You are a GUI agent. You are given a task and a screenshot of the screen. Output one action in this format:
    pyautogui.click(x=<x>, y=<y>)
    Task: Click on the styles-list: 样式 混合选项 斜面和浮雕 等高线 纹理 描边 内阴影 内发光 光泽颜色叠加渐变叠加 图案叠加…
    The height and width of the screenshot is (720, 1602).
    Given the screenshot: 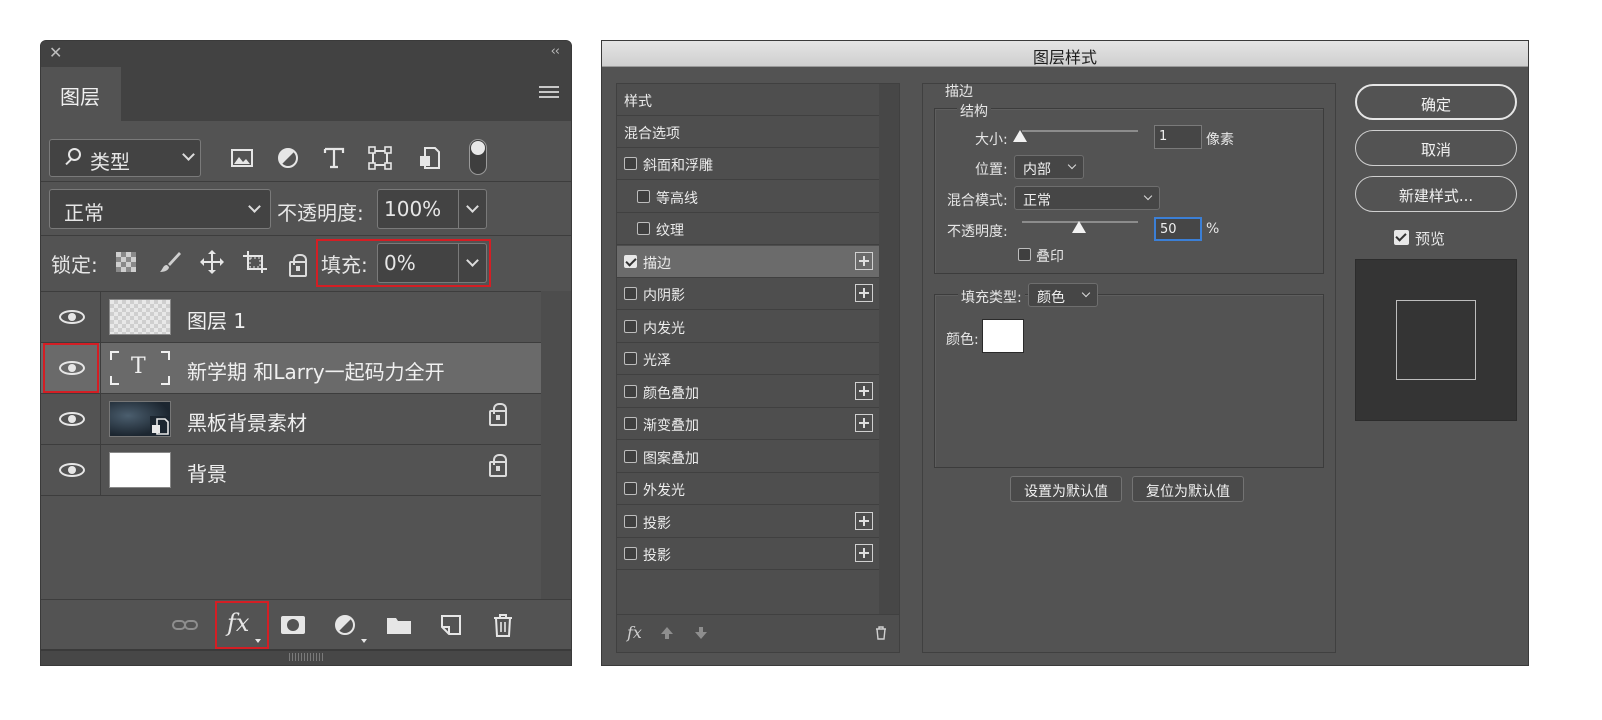 What is the action you would take?
    pyautogui.click(x=758, y=368)
    